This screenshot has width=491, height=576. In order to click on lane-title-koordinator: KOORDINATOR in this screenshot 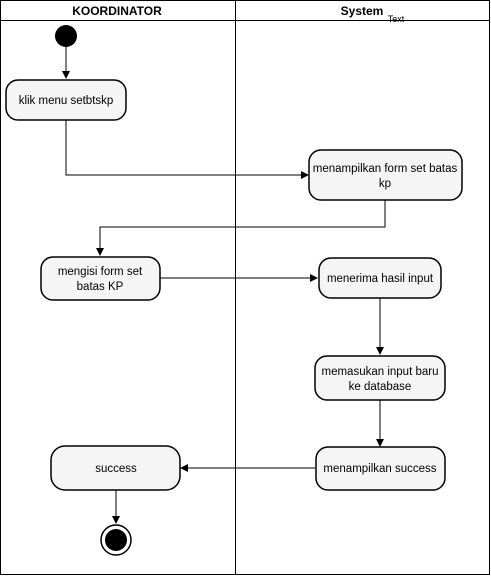, I will do `click(117, 11)`.